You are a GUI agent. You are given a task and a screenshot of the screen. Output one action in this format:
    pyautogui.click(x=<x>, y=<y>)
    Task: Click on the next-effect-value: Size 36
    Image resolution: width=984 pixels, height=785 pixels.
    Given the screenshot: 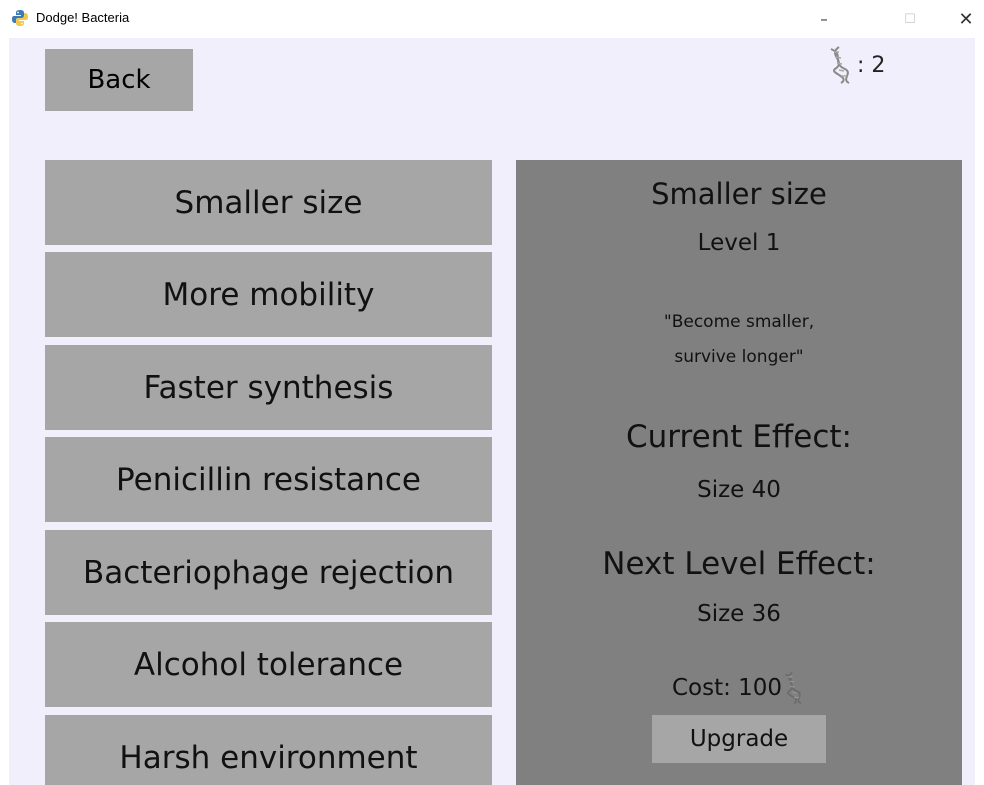 What is the action you would take?
    pyautogui.click(x=739, y=614)
    